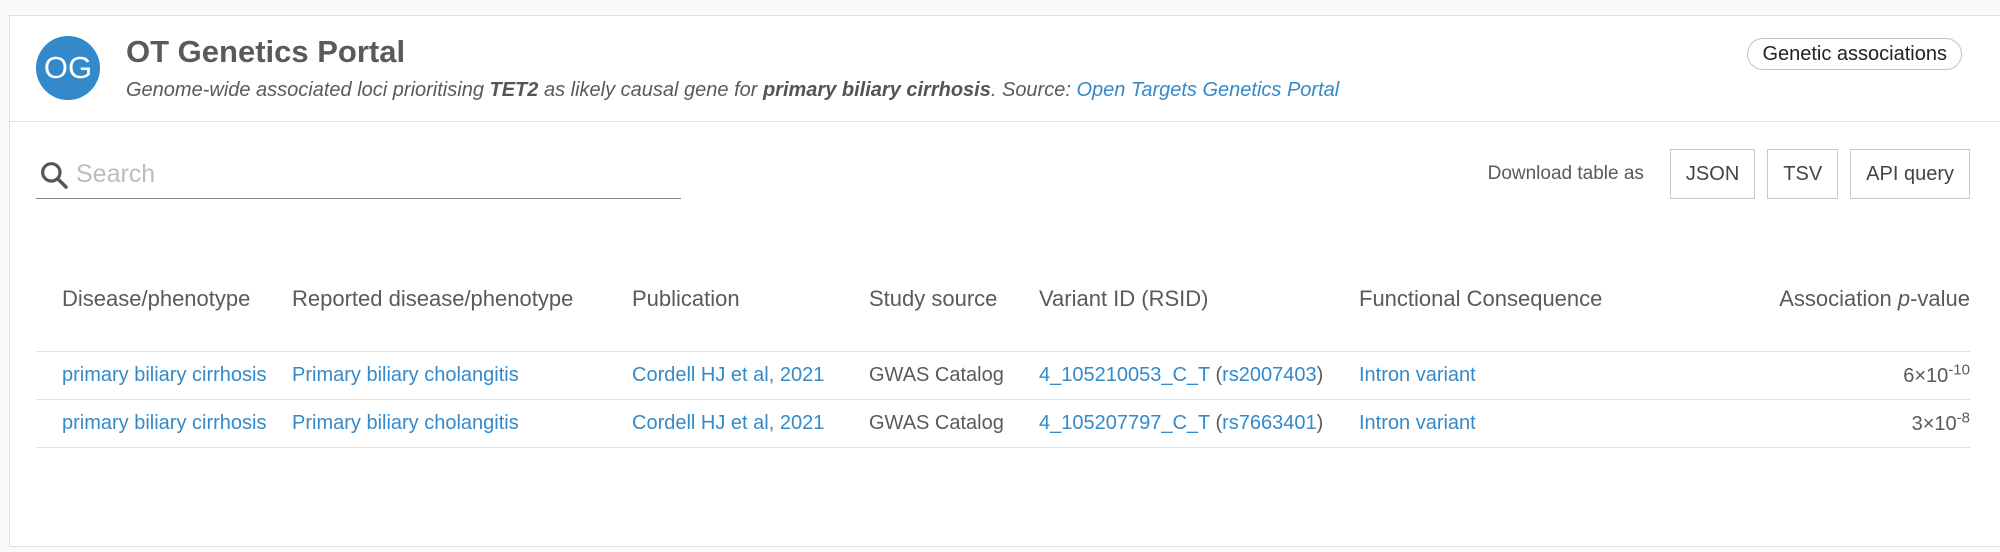  Describe the element at coordinates (1838, 298) in the screenshot. I see `pvalue-header-prefix: Association` at that location.